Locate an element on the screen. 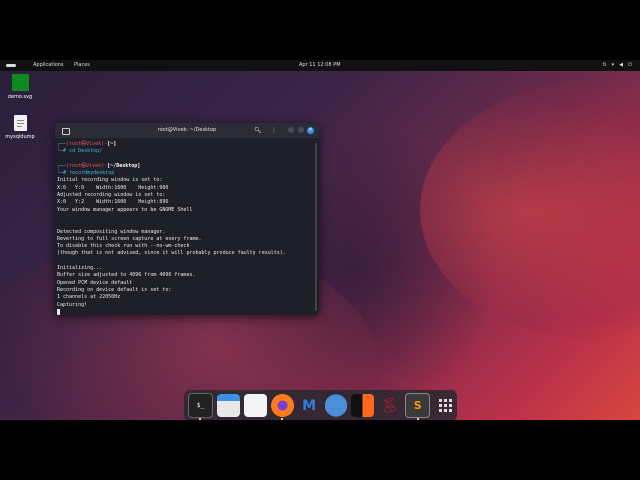  maximize-button is located at coordinates (301, 130).